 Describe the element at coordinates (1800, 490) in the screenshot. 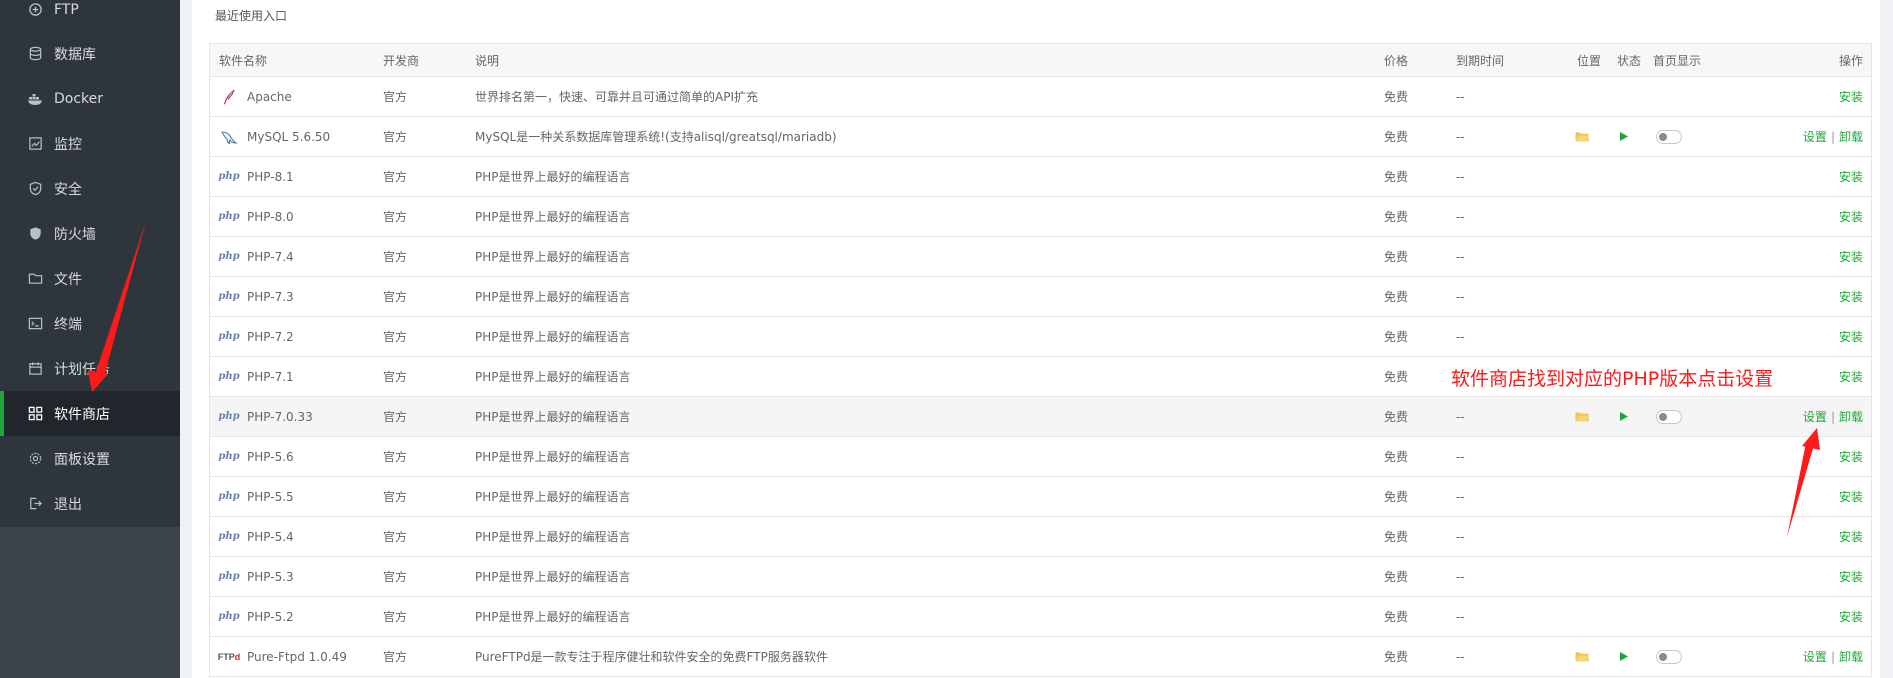

I see `annotation-arrow-settings` at that location.